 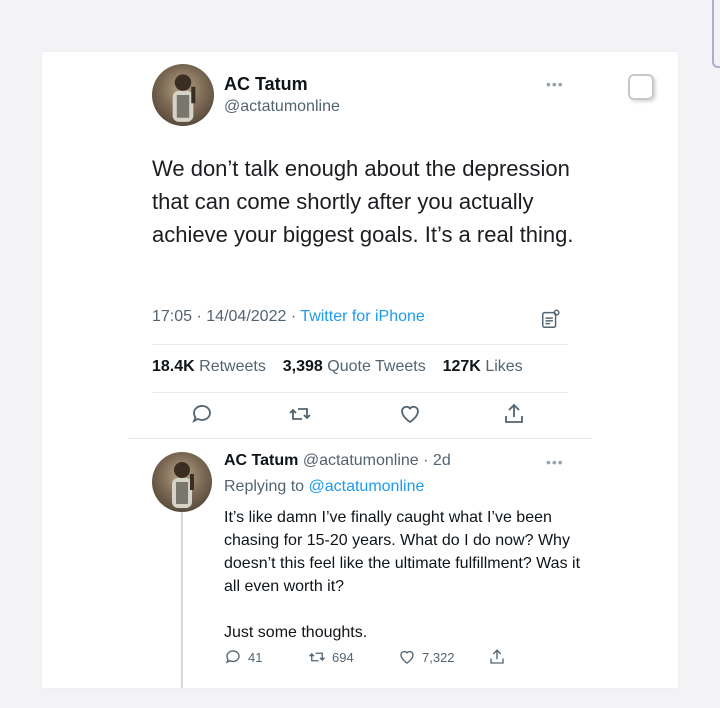 What do you see at coordinates (641, 87) in the screenshot?
I see `select-checkbox` at bounding box center [641, 87].